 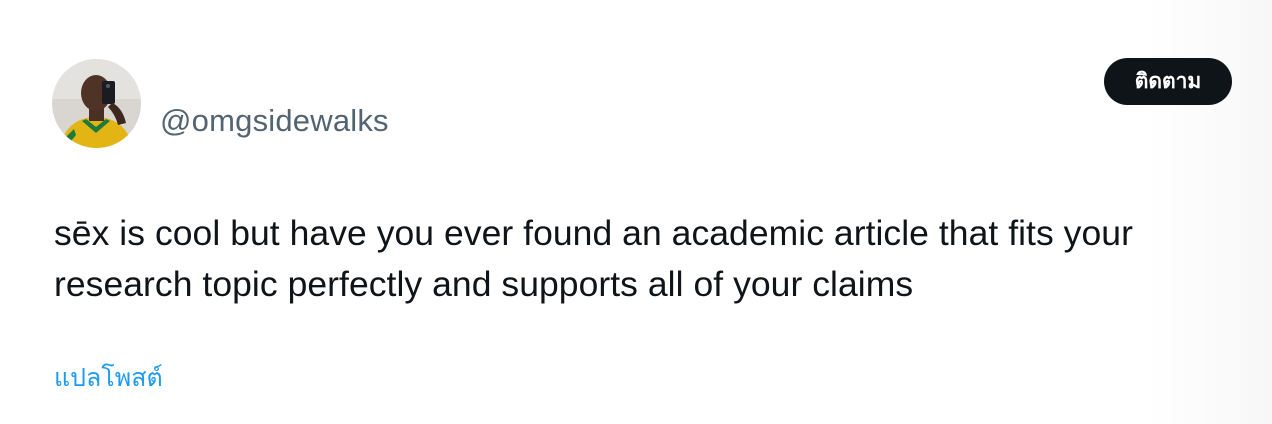 What do you see at coordinates (274, 121) in the screenshot?
I see `author-handle: @omgsidewalks` at bounding box center [274, 121].